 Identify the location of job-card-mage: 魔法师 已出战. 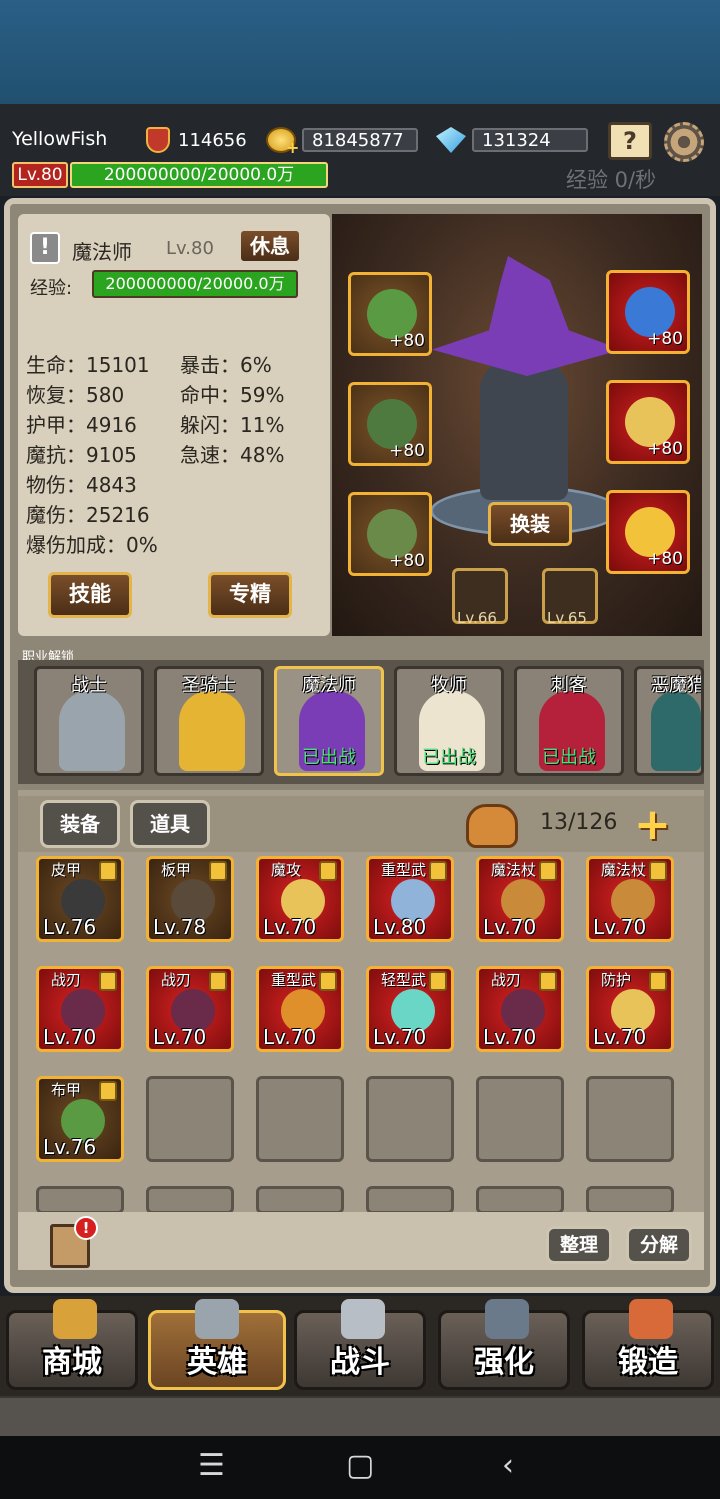
(329, 721).